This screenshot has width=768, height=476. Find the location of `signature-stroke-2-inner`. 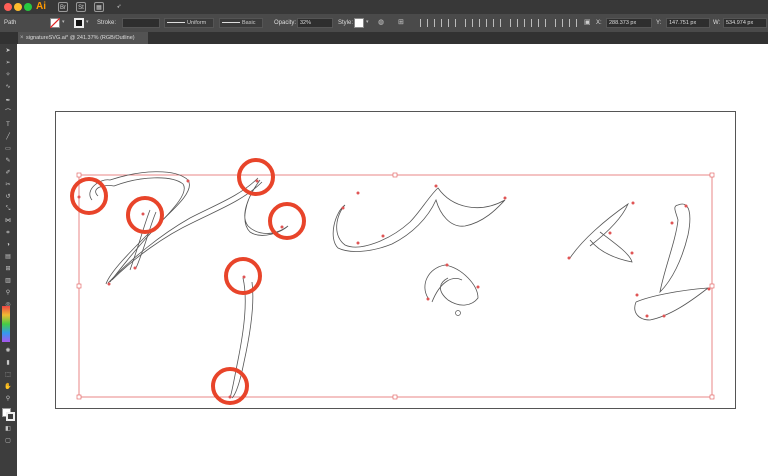

signature-stroke-2-inner is located at coordinates (187, 231).